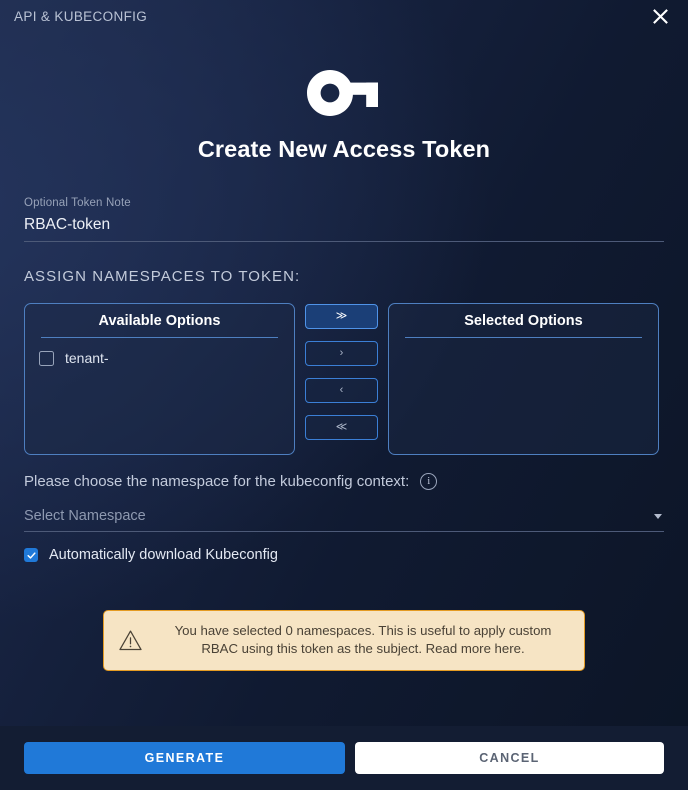 The image size is (688, 790). I want to click on dialog-footer: GENERATE CANCEL, so click(344, 758).